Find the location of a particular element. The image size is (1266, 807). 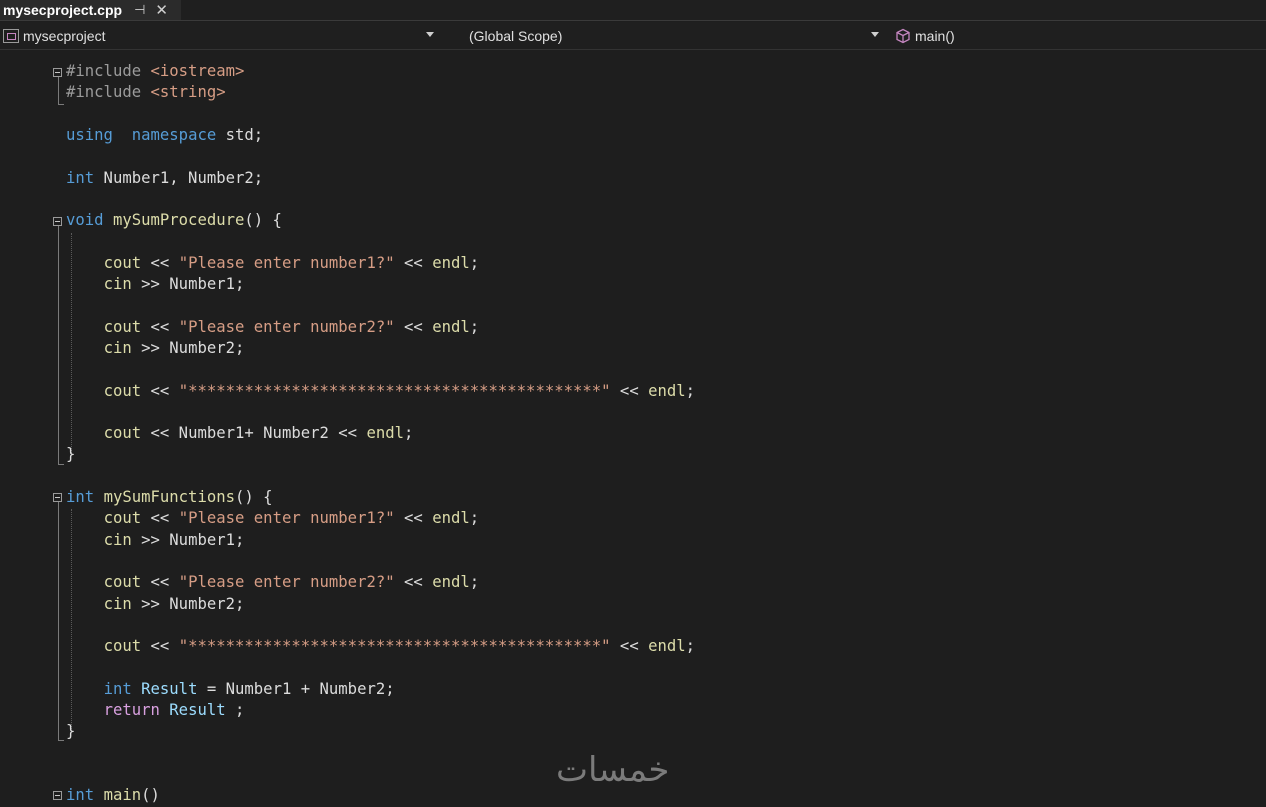

scope-label: (Global Scope) is located at coordinates (516, 35).